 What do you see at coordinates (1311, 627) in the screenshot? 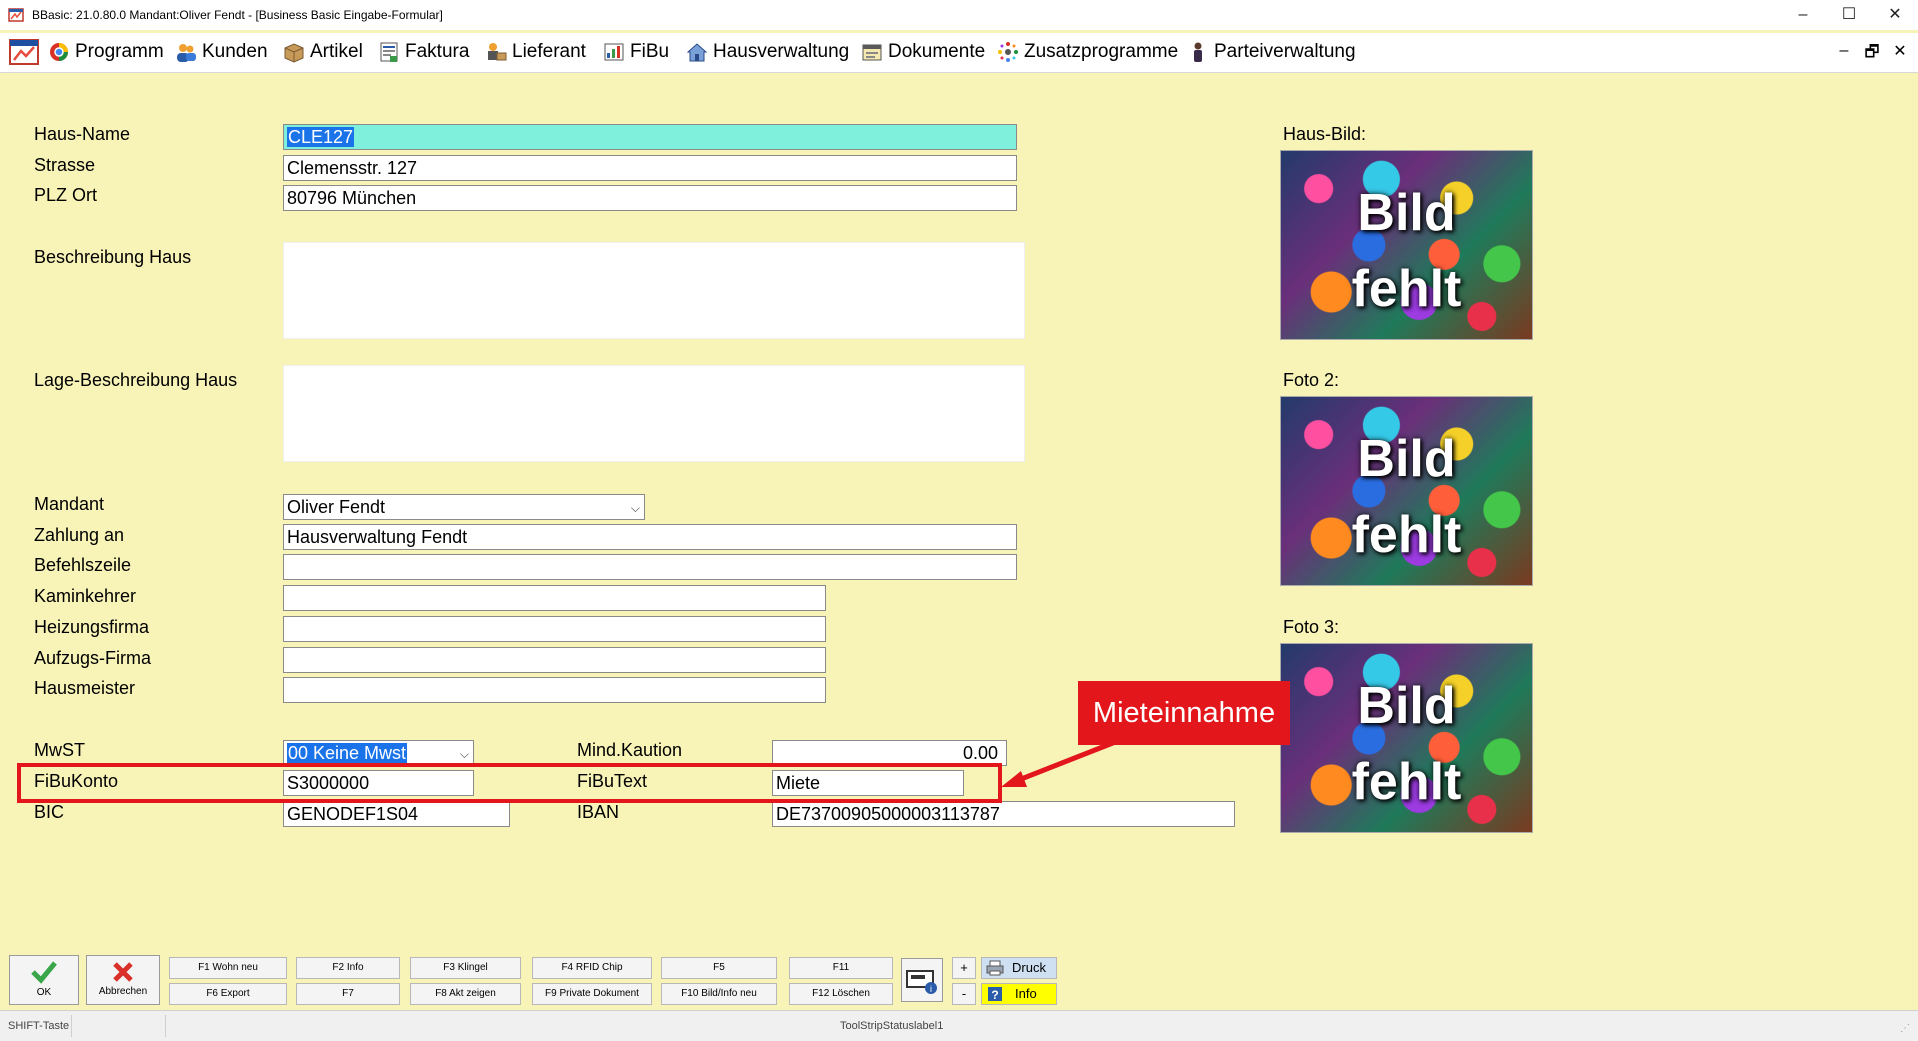
I see `label-foto-3: Foto 3:` at bounding box center [1311, 627].